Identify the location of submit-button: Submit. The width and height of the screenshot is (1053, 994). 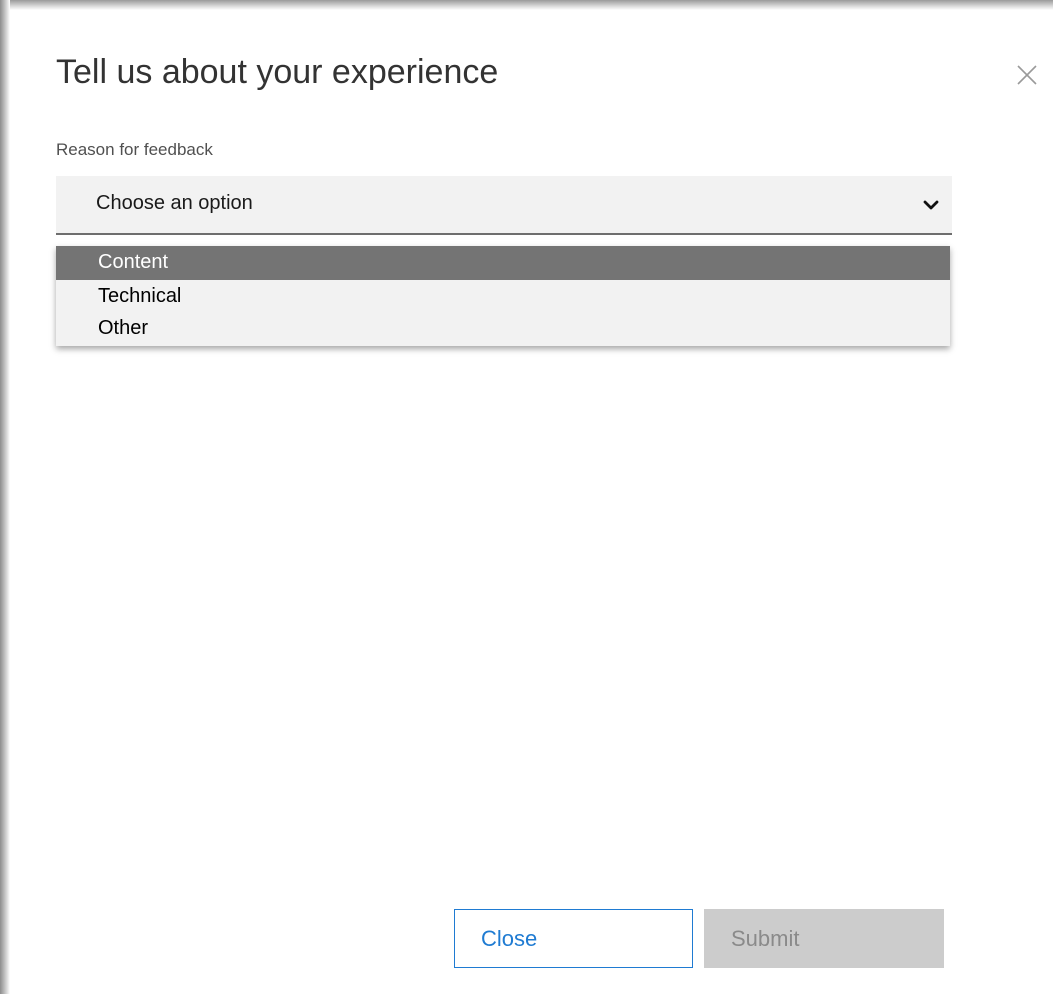
(824, 938).